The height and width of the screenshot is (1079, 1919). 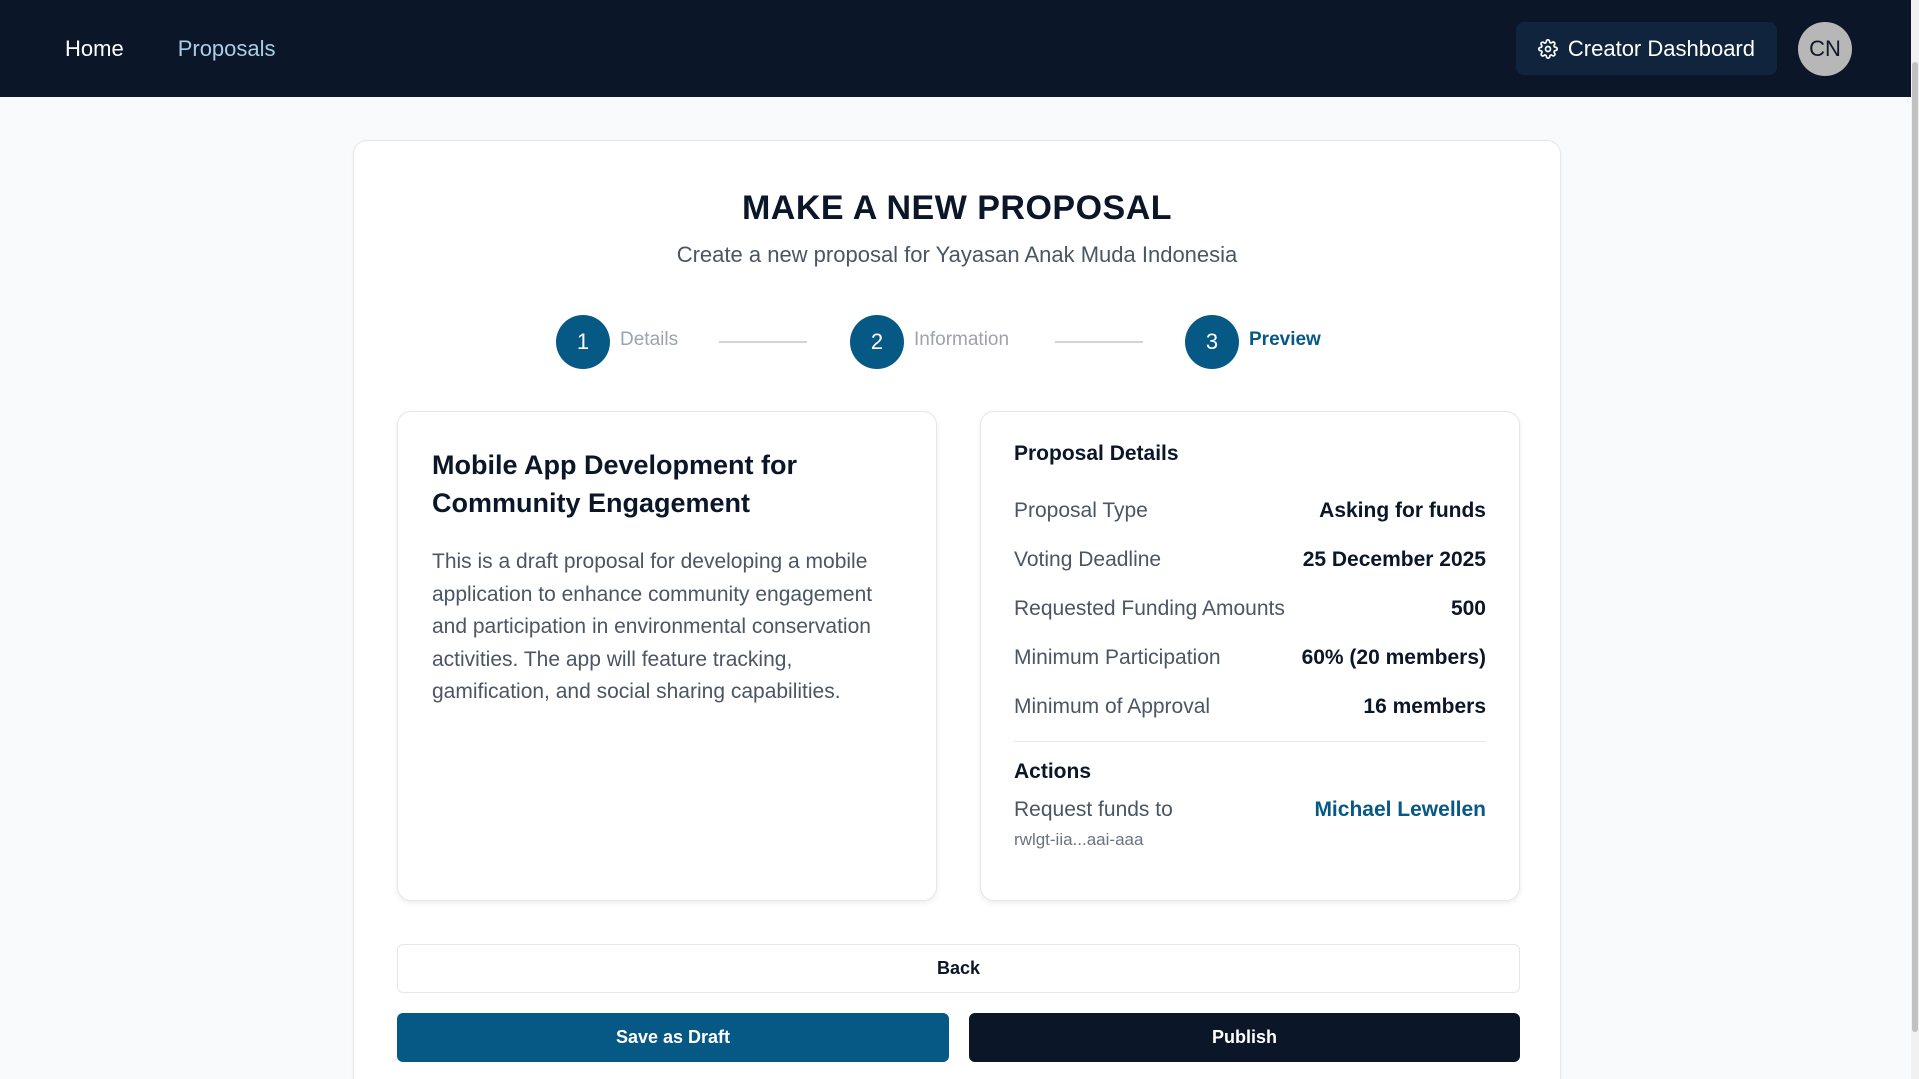 I want to click on action-principal-id: rwlgt-iia...aai-aaa, so click(x=1079, y=839).